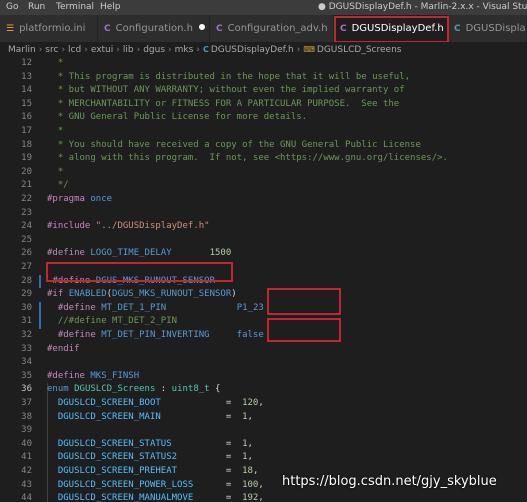 The image size is (527, 502). I want to click on code-line: 25, so click(263, 241).